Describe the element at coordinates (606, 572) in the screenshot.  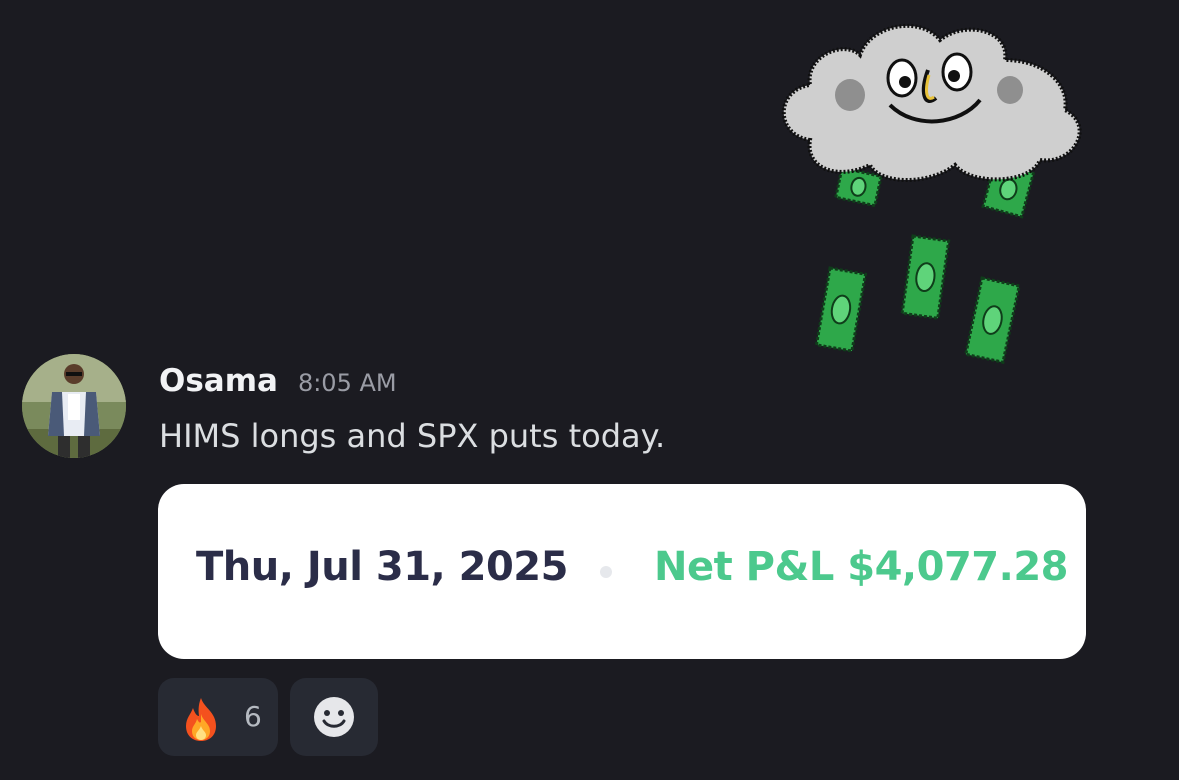
I see `separator-dot` at that location.